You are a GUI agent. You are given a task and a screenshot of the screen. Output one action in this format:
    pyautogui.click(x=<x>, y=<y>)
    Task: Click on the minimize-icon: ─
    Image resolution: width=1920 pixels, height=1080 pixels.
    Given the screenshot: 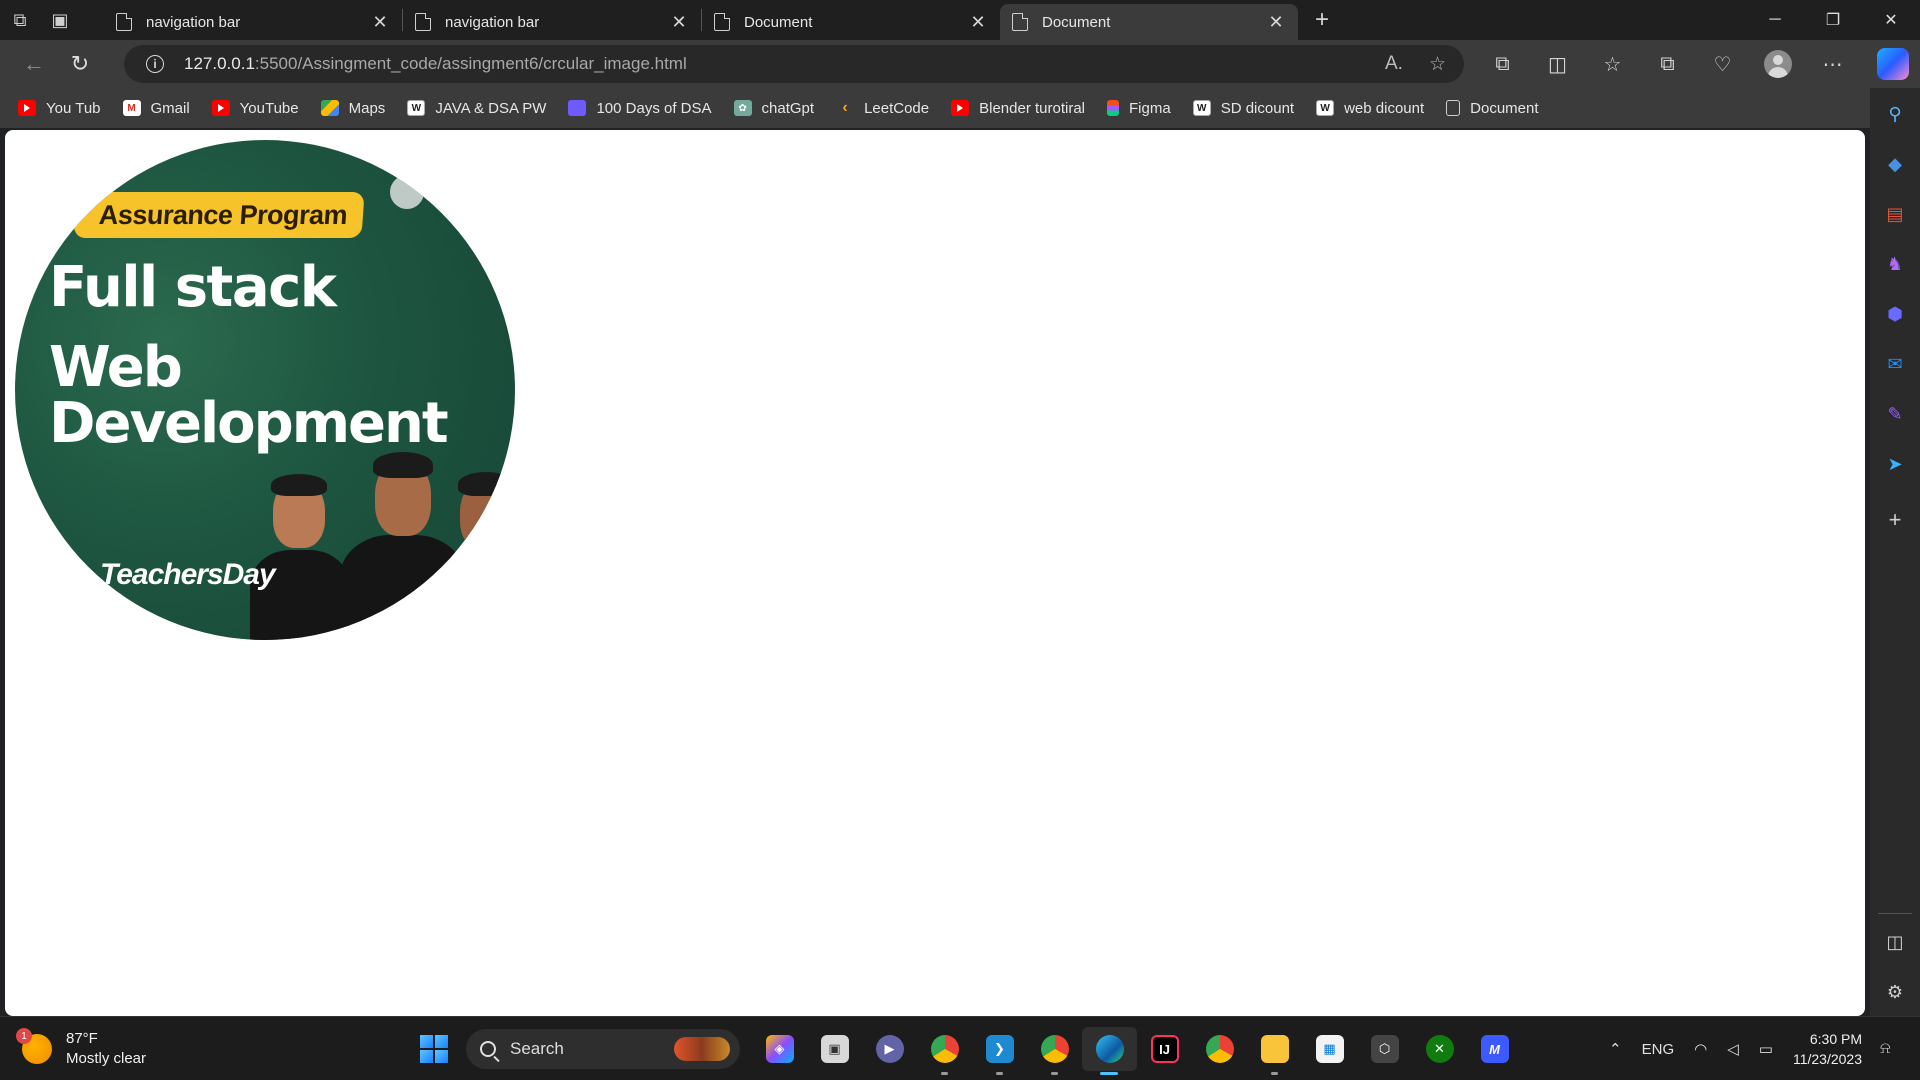 What is the action you would take?
    pyautogui.click(x=1775, y=20)
    